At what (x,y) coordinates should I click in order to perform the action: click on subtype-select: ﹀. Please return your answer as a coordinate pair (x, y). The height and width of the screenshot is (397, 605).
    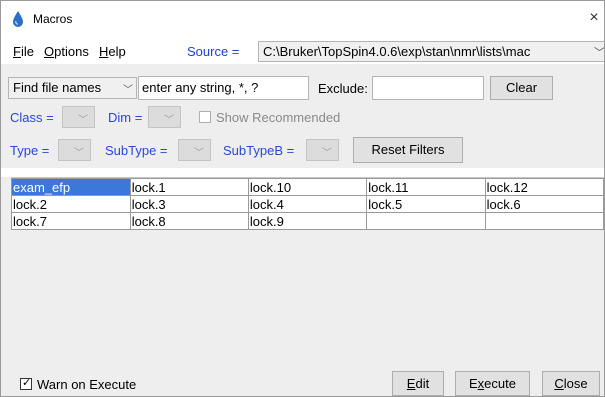
    Looking at the image, I should click on (194, 150).